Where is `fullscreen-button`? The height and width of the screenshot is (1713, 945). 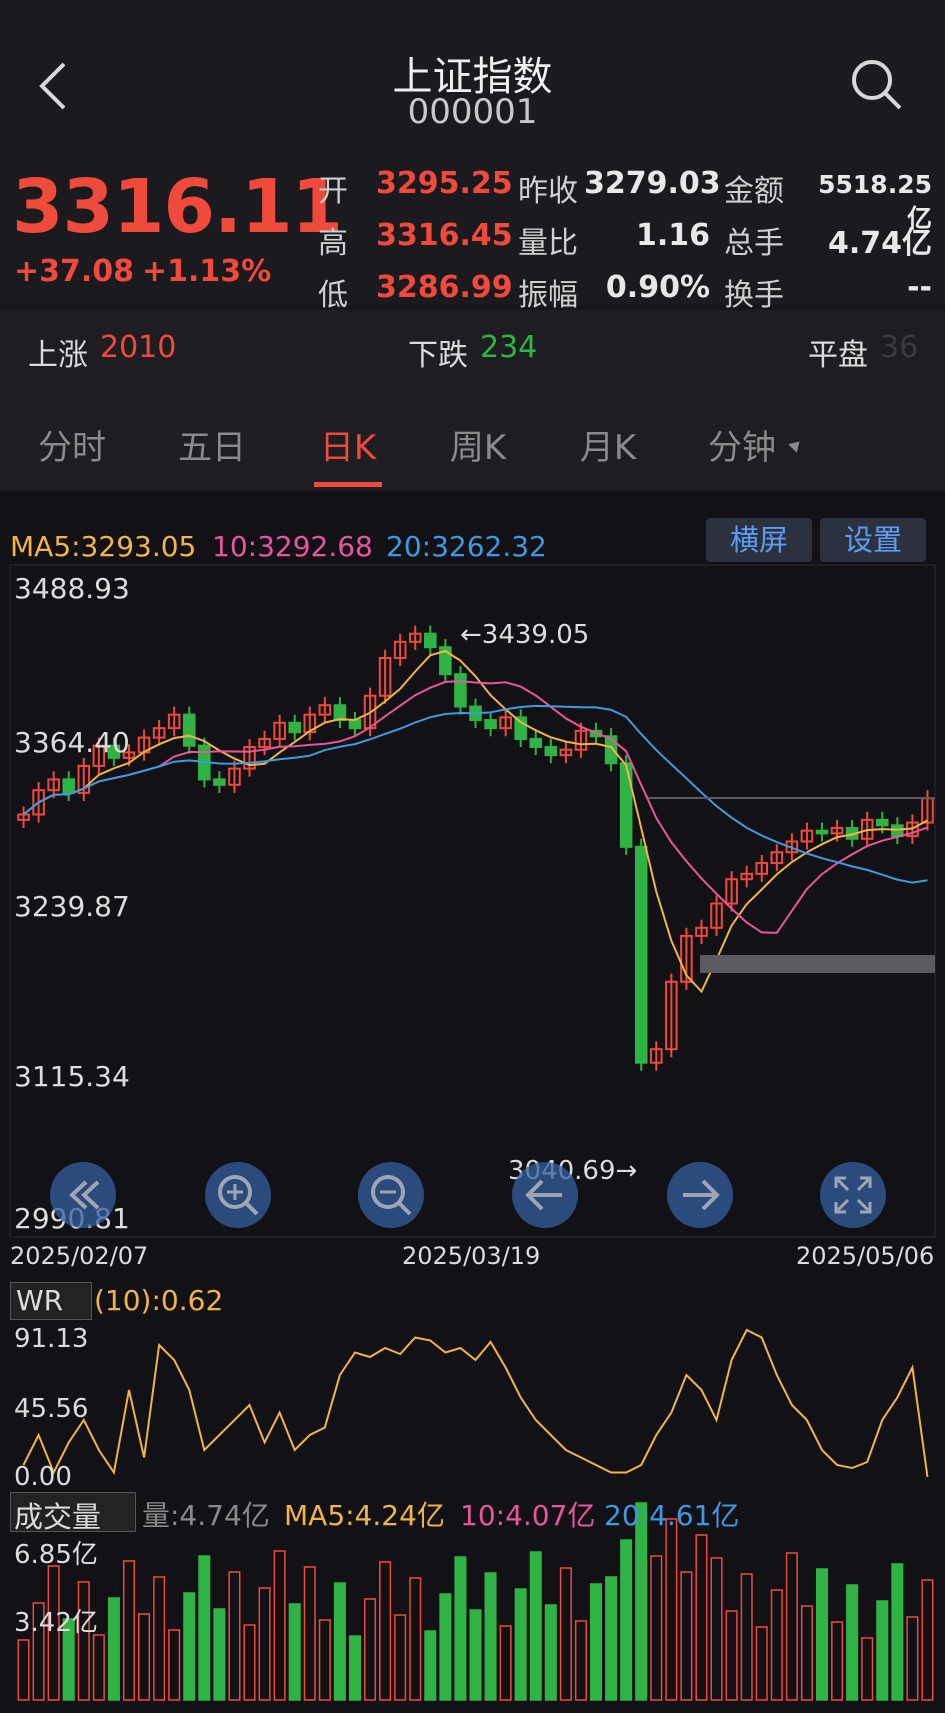 fullscreen-button is located at coordinates (853, 1195).